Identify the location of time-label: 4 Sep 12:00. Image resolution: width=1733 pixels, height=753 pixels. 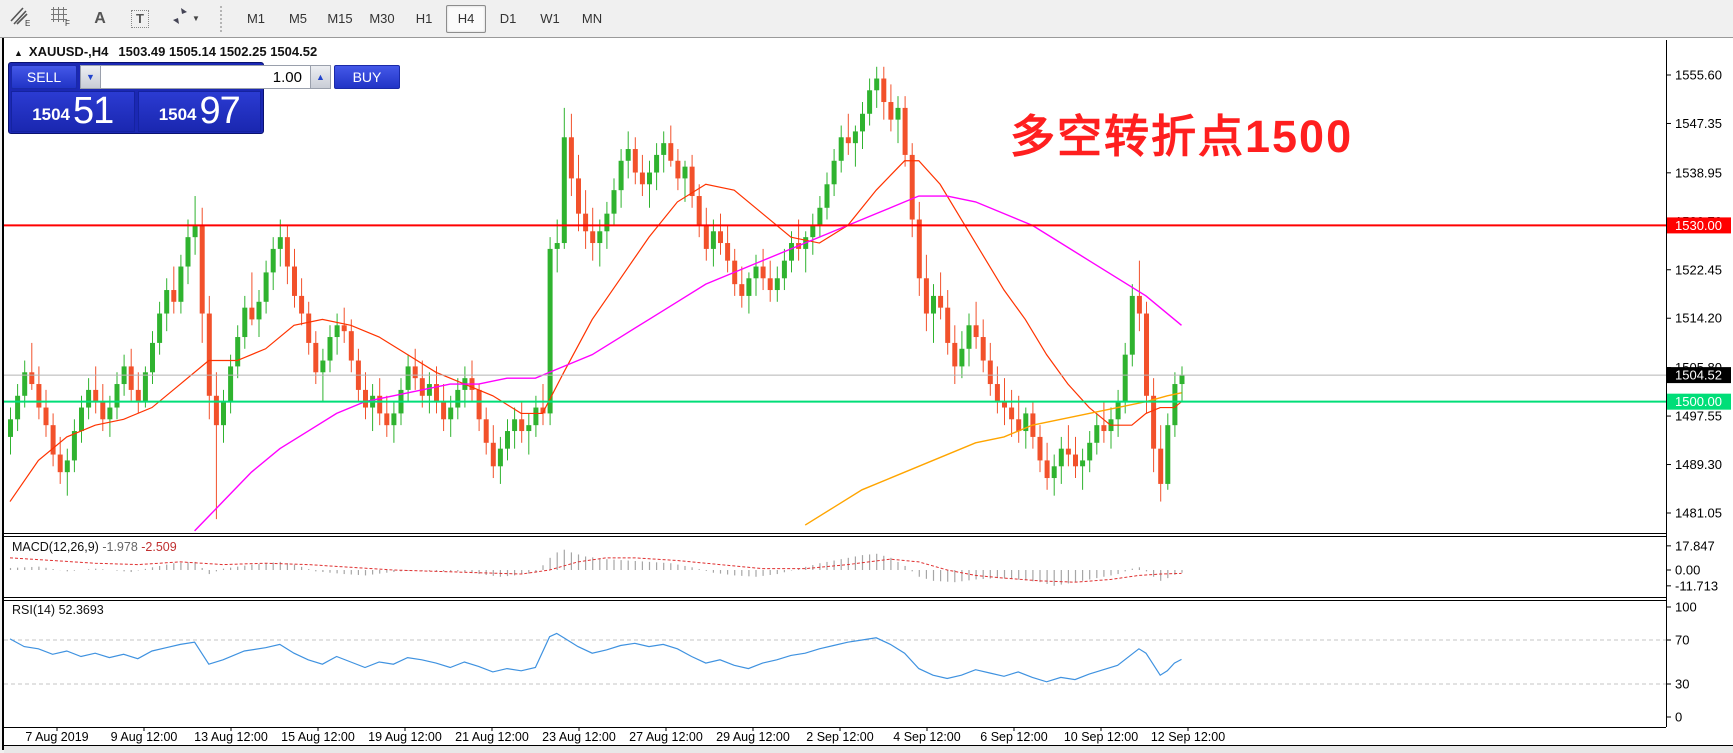
(926, 737).